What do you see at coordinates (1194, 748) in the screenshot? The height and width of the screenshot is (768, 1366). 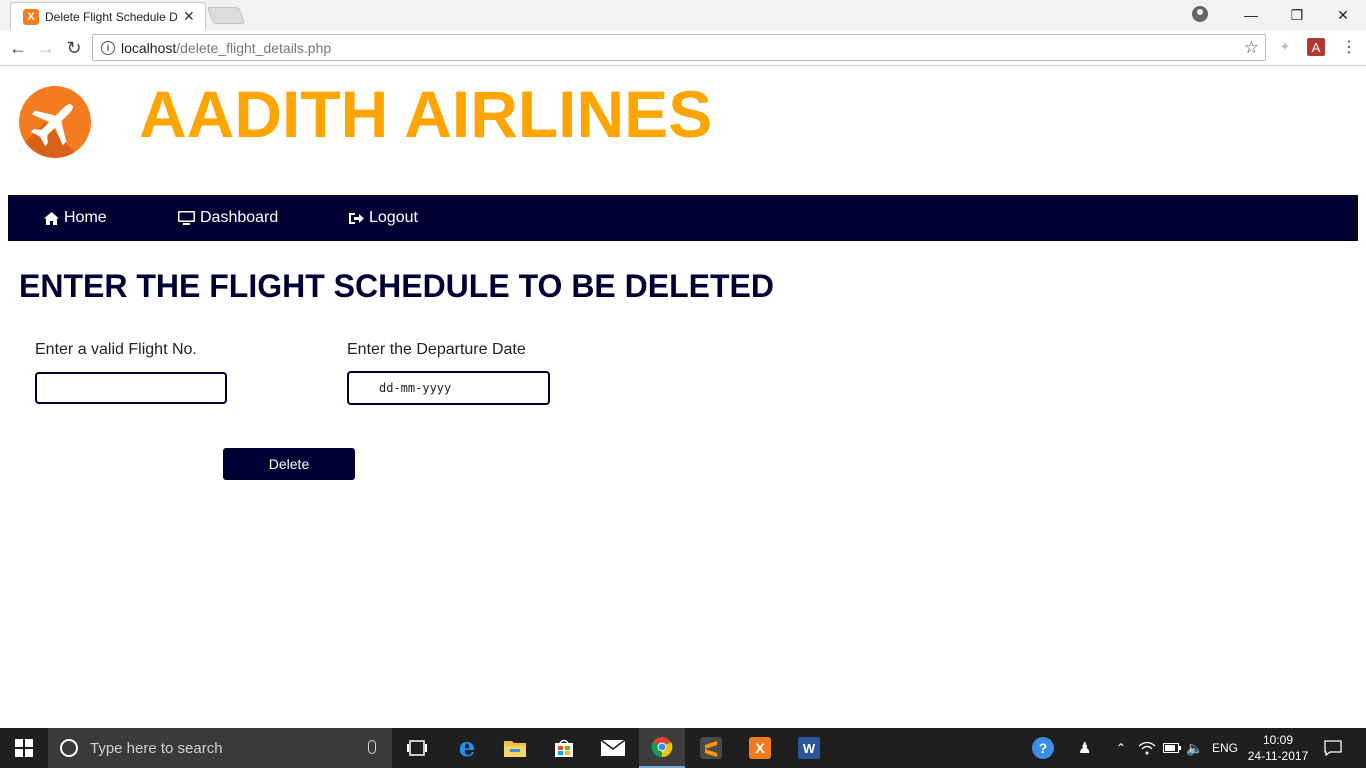 I see `volume-icon: 🔈` at bounding box center [1194, 748].